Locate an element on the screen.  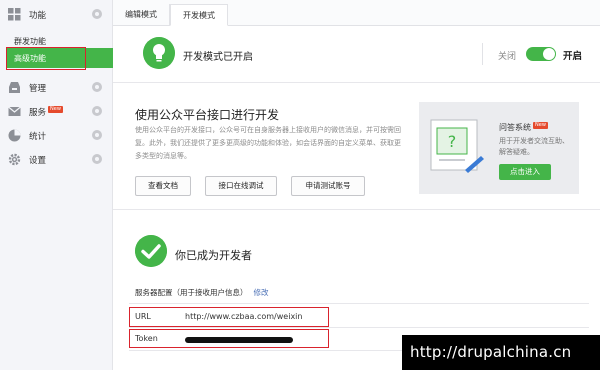
watermark: http://drupalchina.cn is located at coordinates (501, 352).